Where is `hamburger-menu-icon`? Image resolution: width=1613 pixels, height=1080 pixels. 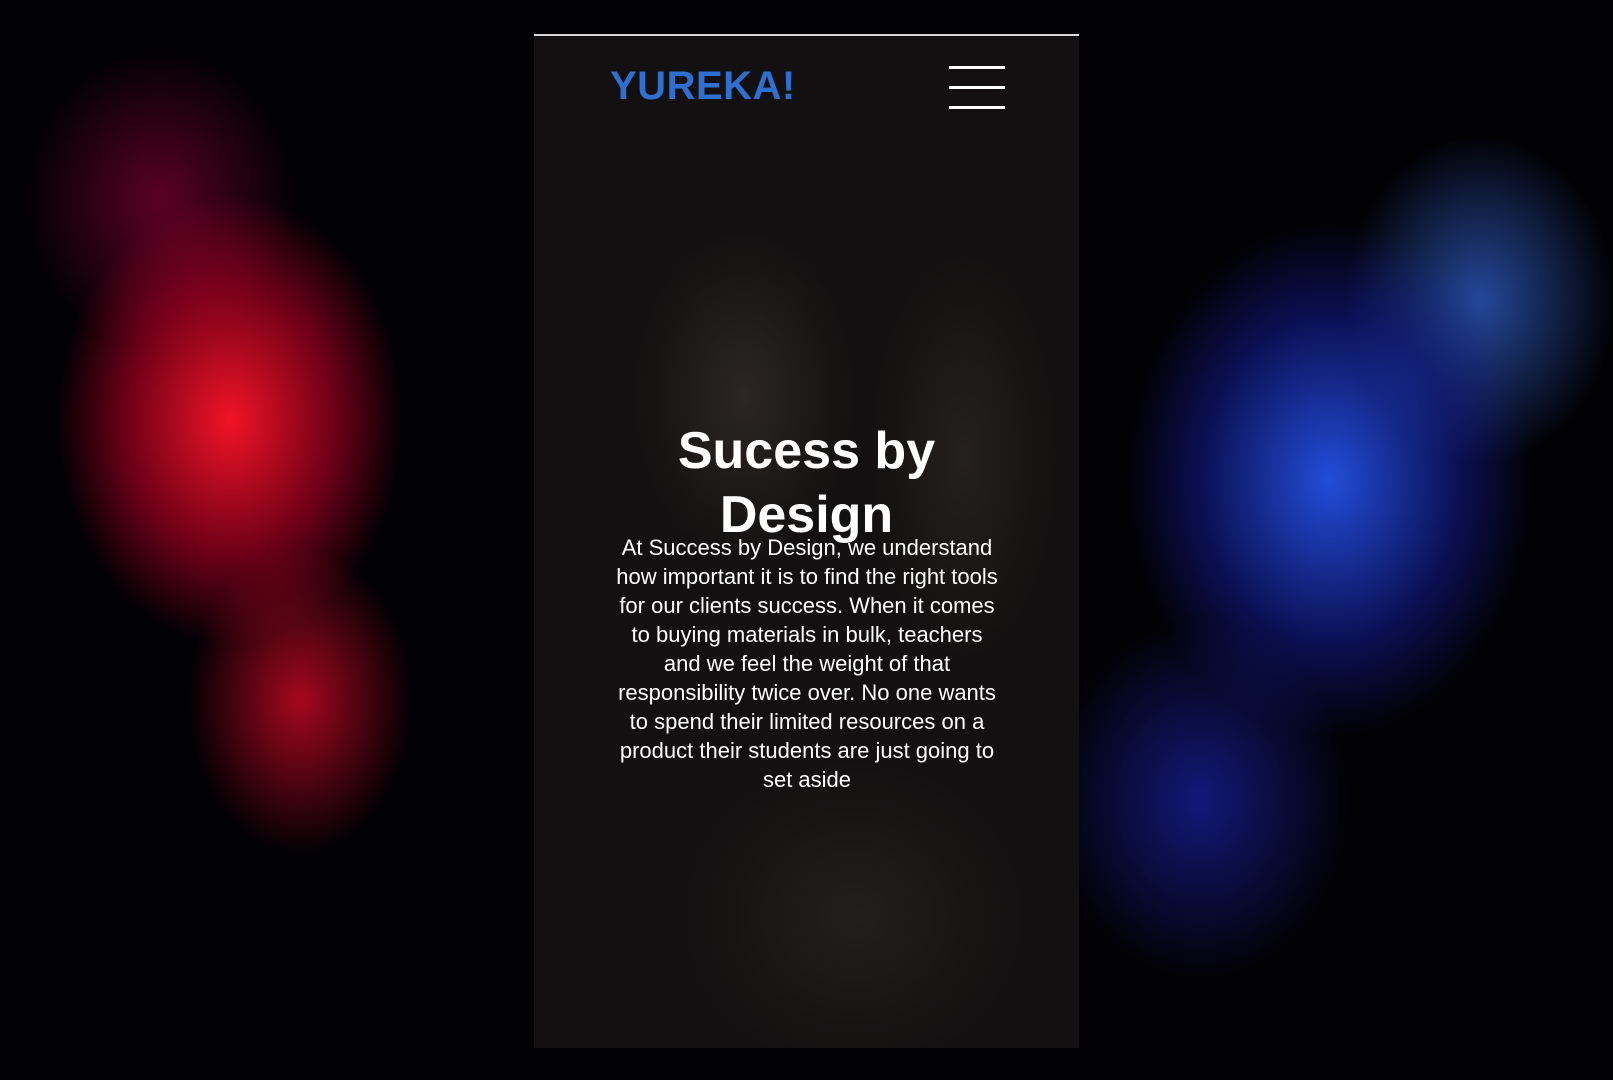
hamburger-menu-icon is located at coordinates (977, 88).